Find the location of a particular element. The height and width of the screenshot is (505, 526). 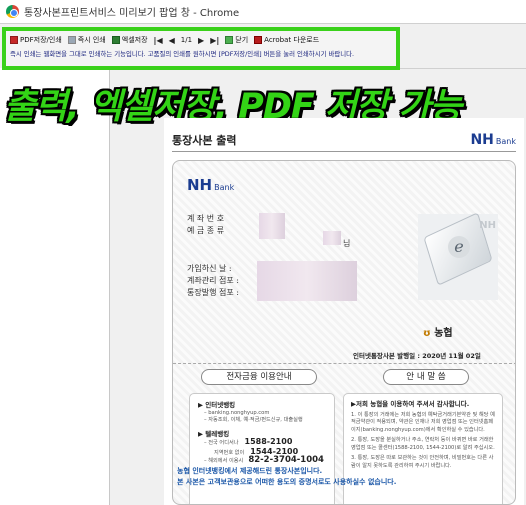

acrobat-download-button: Acrobat 다운로드 is located at coordinates (286, 40).